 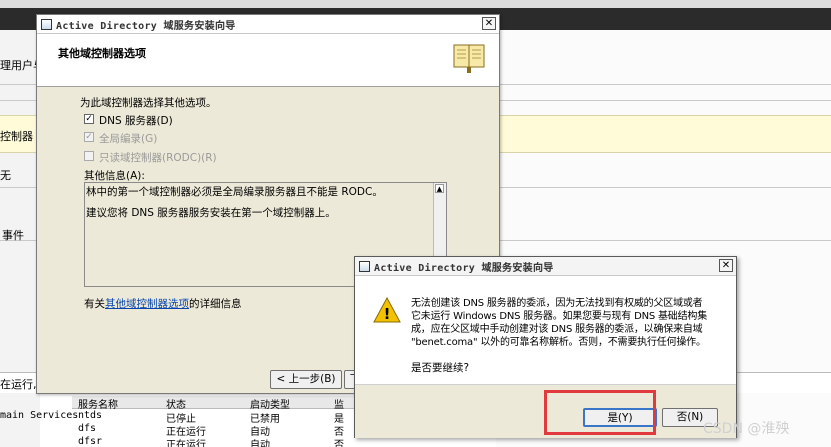 What do you see at coordinates (234, 192) in the screenshot?
I see `info-line: 林中的第一个域控制器必须是全局编录服务器且不能是 RODC。` at bounding box center [234, 192].